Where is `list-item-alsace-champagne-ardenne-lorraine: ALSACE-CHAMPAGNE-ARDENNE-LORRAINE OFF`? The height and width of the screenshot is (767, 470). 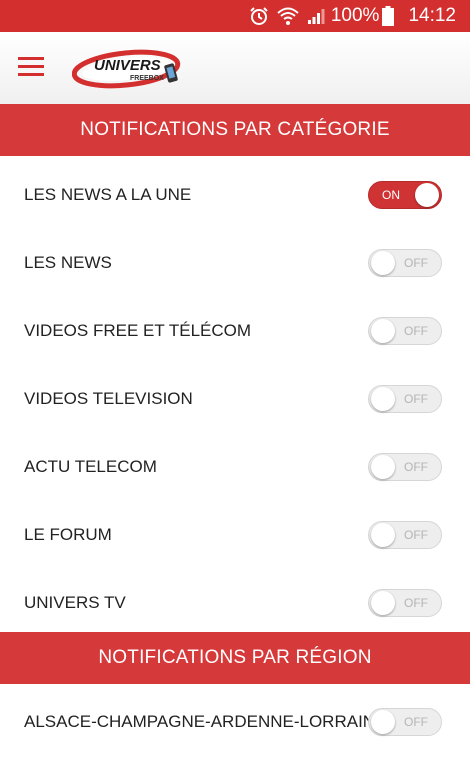 list-item-alsace-champagne-ardenne-lorraine: ALSACE-CHAMPAGNE-ARDENNE-LORRAINE OFF is located at coordinates (235, 722).